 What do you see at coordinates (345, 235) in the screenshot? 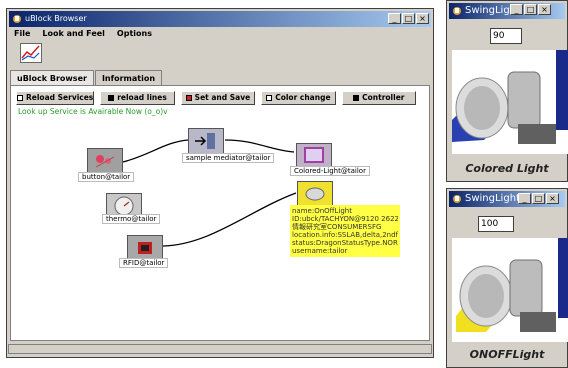
I see `info-line: location.info:SSLAB,delta,2ndfloor` at bounding box center [345, 235].